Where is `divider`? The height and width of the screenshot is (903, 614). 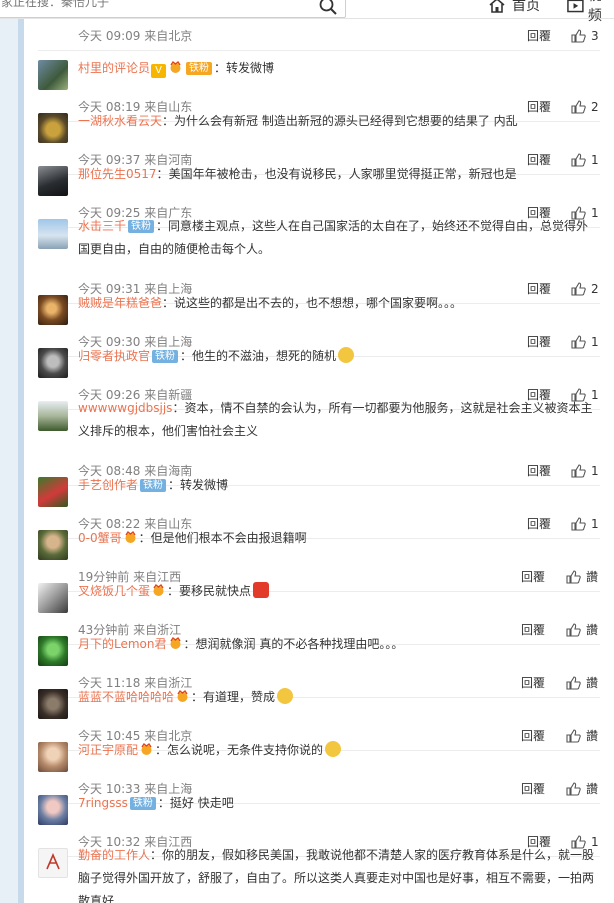 divider is located at coordinates (319, 50).